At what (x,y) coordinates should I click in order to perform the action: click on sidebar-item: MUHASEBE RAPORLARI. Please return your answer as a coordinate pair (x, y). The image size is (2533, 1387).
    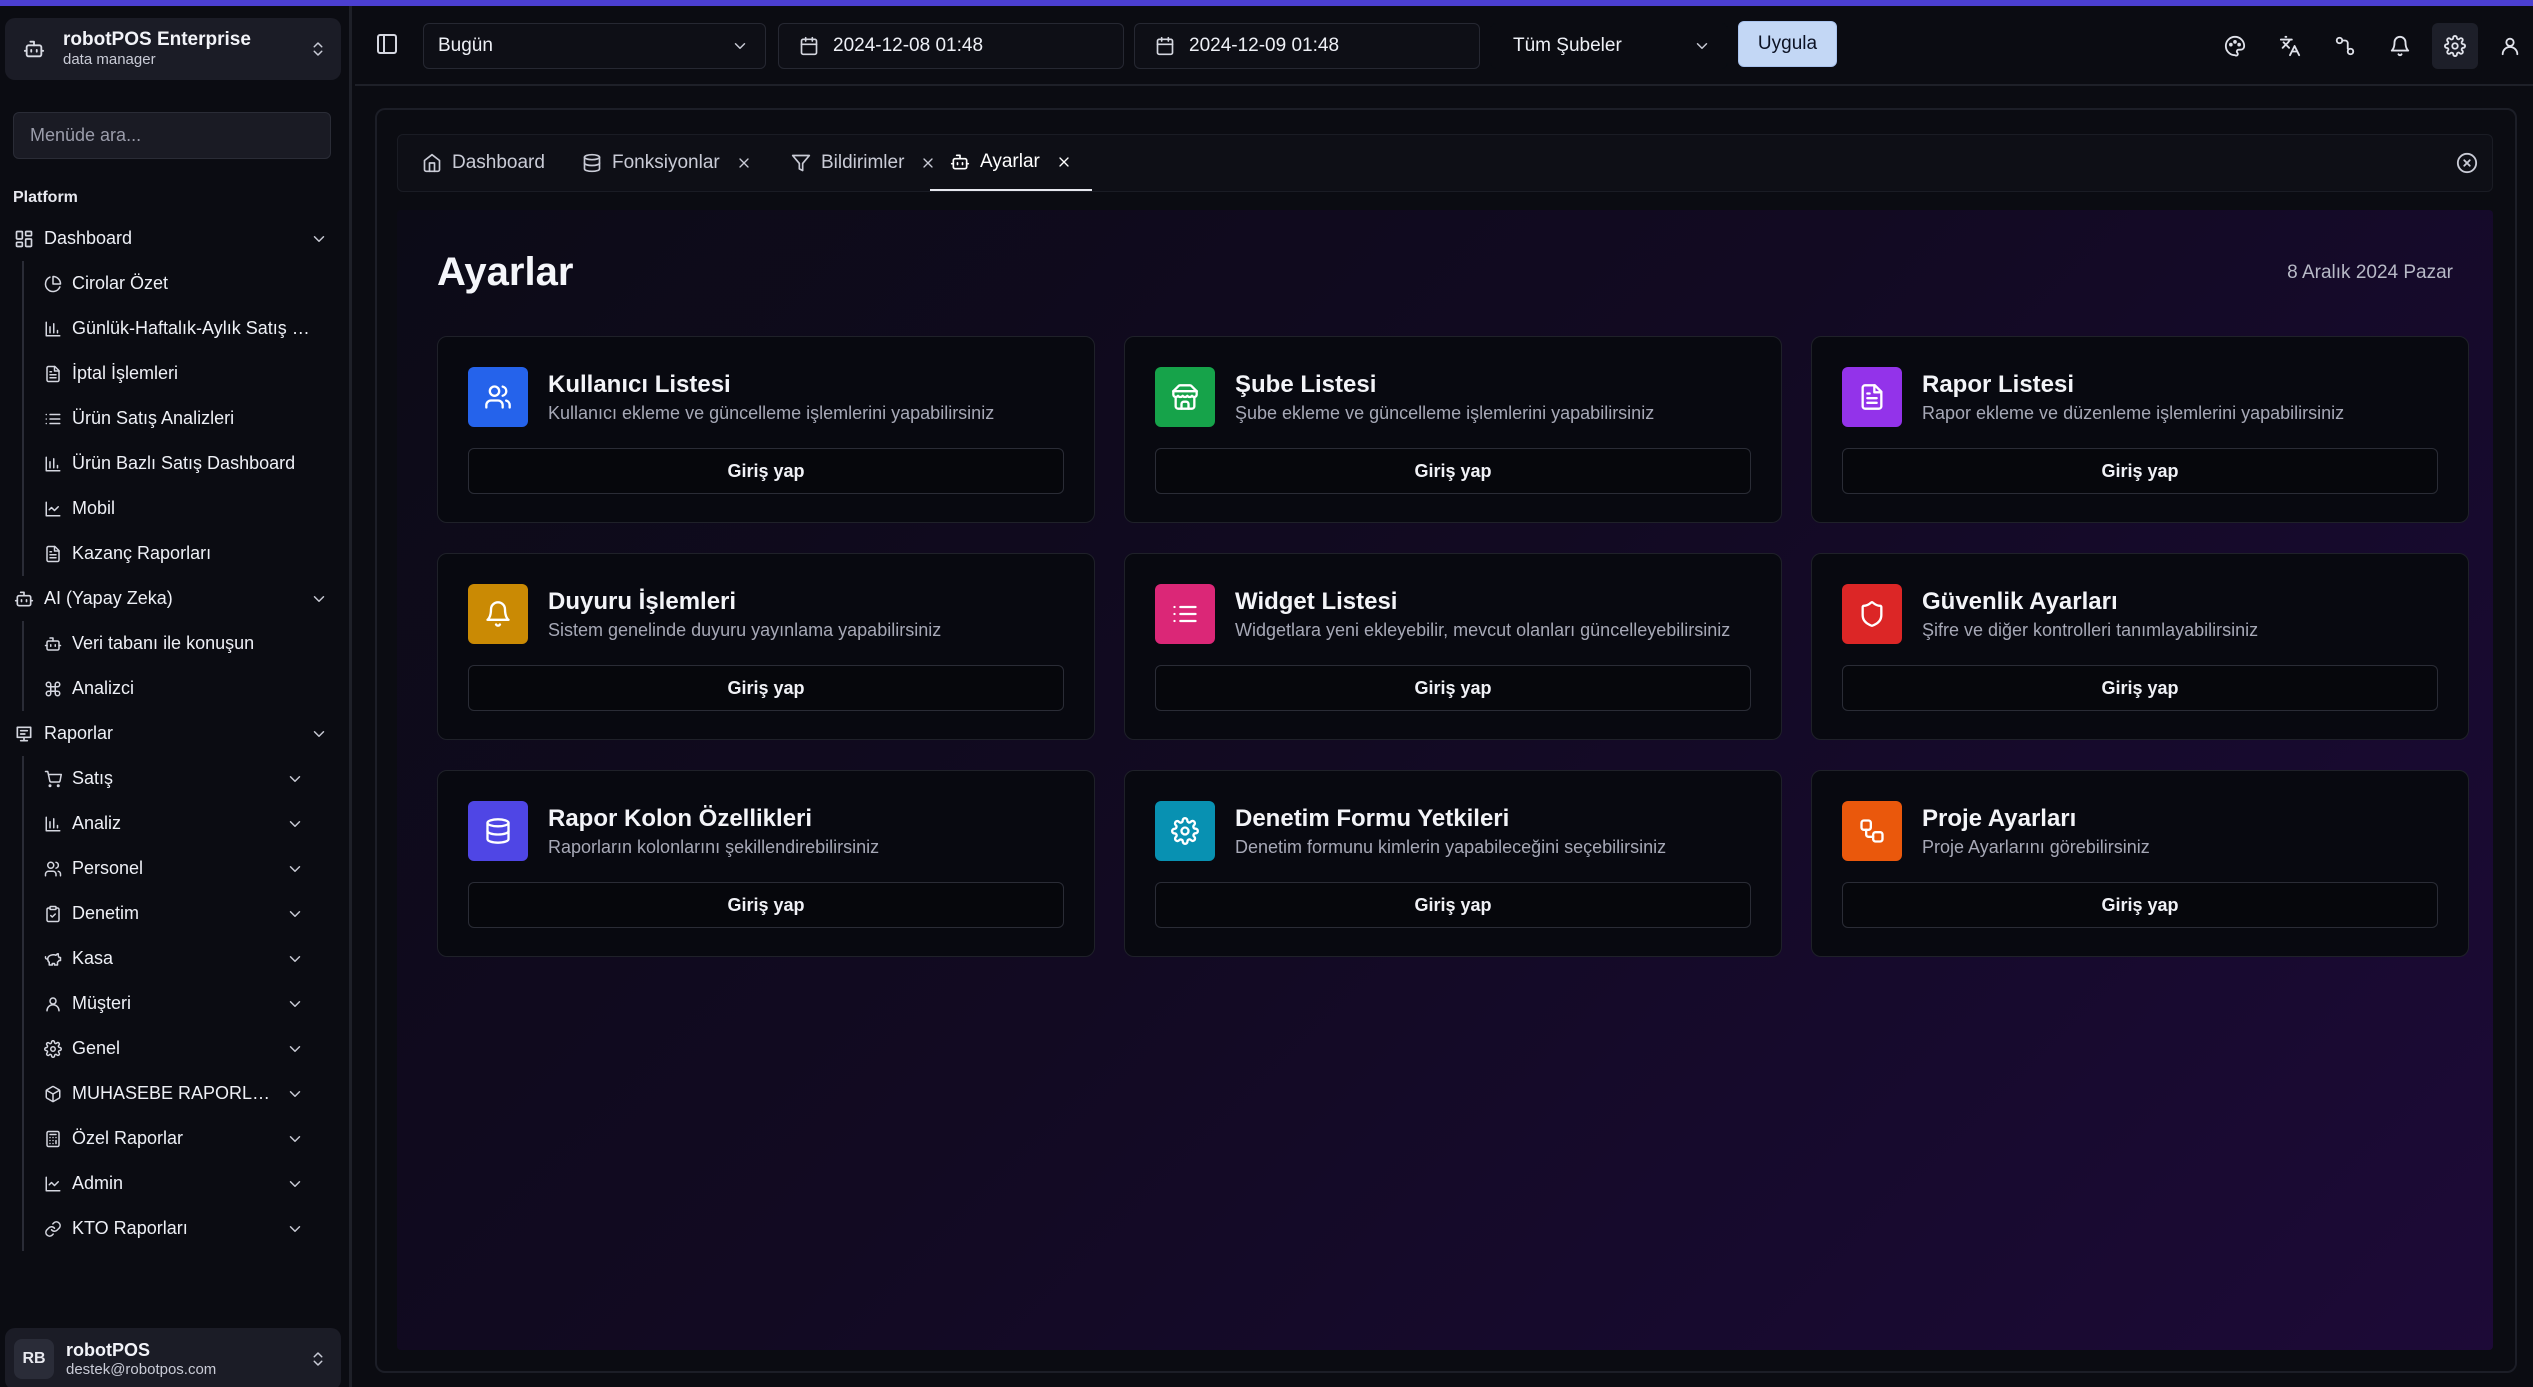
    Looking at the image, I should click on (188, 1093).